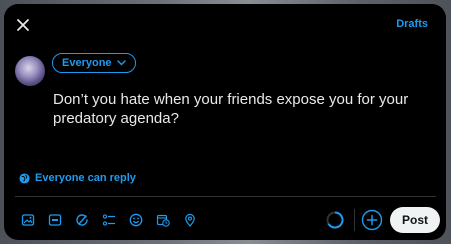 The height and width of the screenshot is (244, 451). I want to click on toolbar-separator, so click(354, 220).